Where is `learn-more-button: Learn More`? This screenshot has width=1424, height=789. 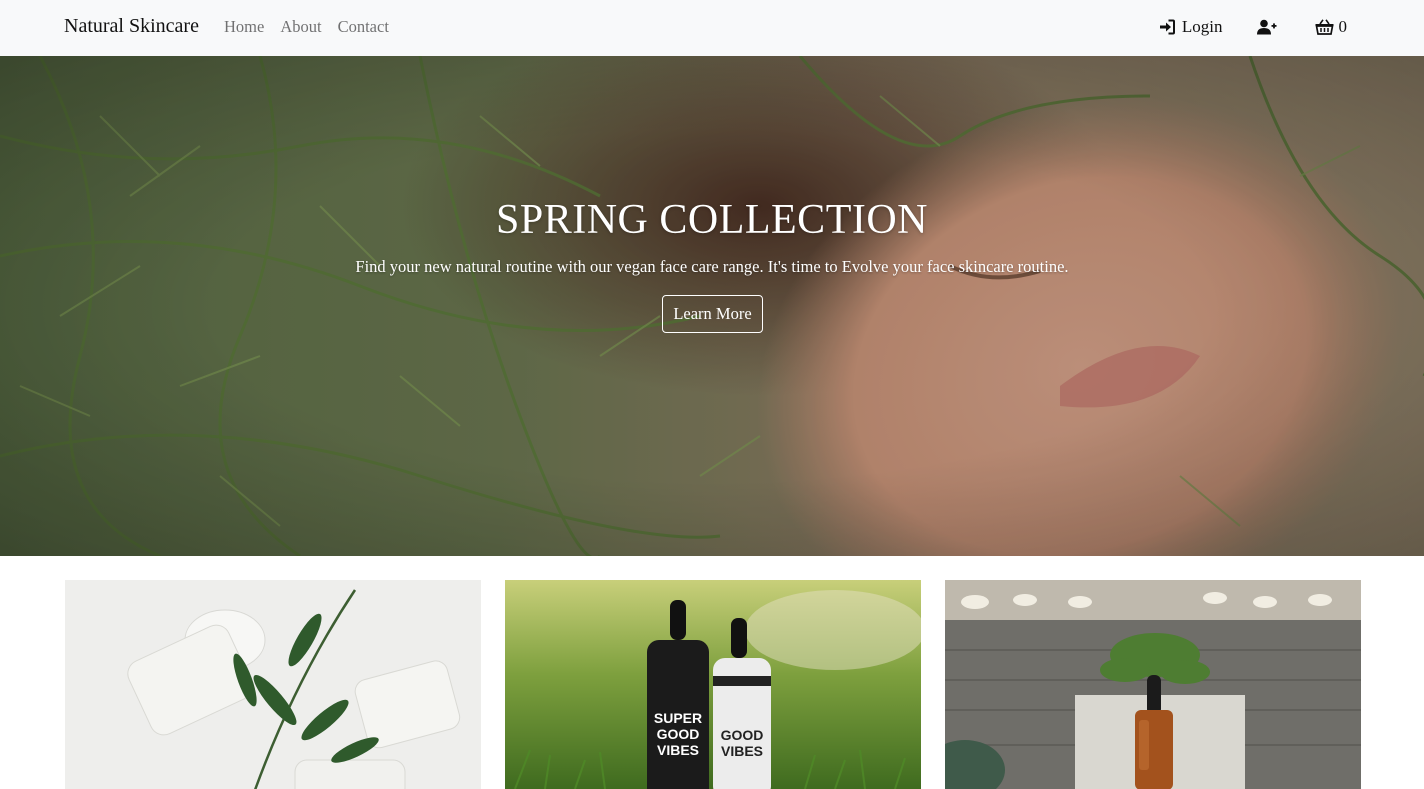
learn-more-button: Learn More is located at coordinates (712, 314).